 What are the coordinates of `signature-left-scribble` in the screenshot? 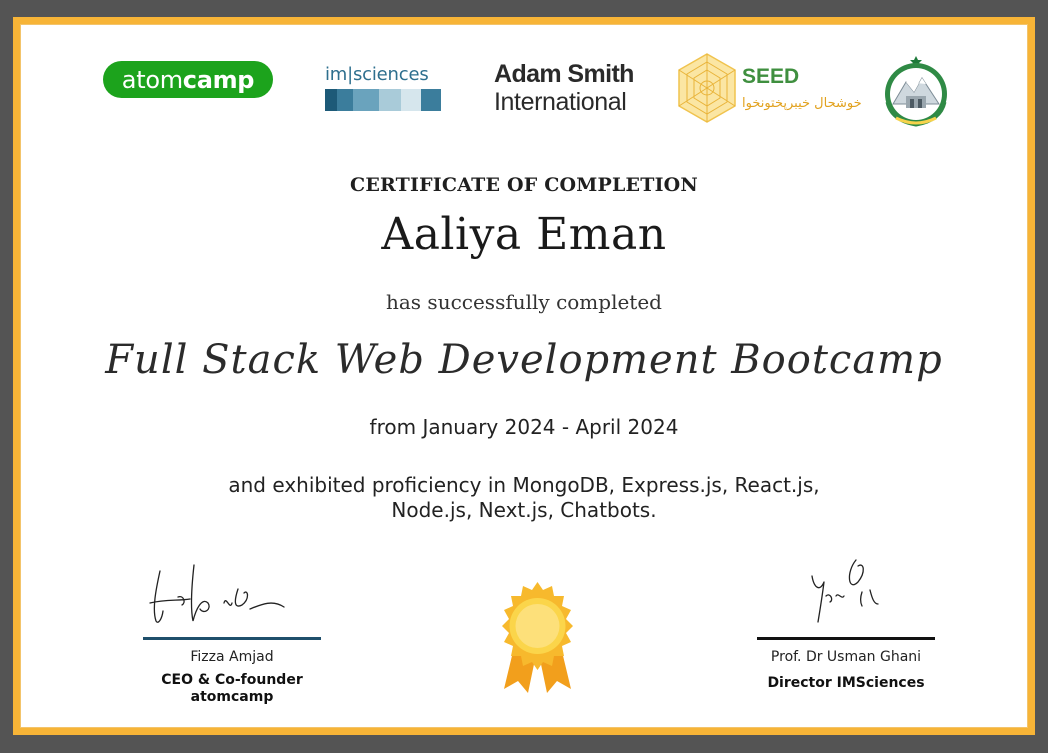 It's located at (217, 593).